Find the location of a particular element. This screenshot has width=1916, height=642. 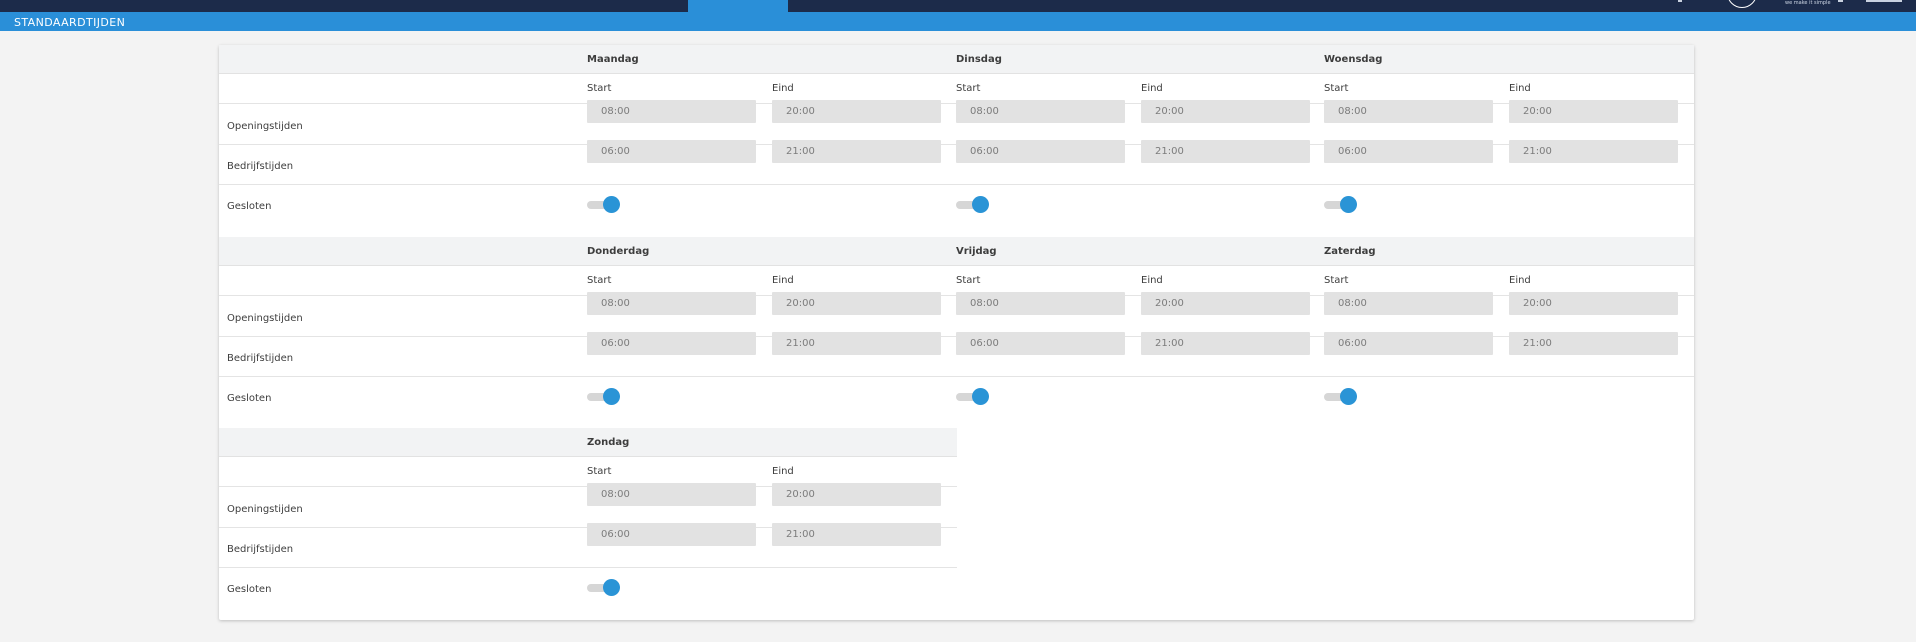

day-name-vrijdag: Vrijdag is located at coordinates (976, 251).